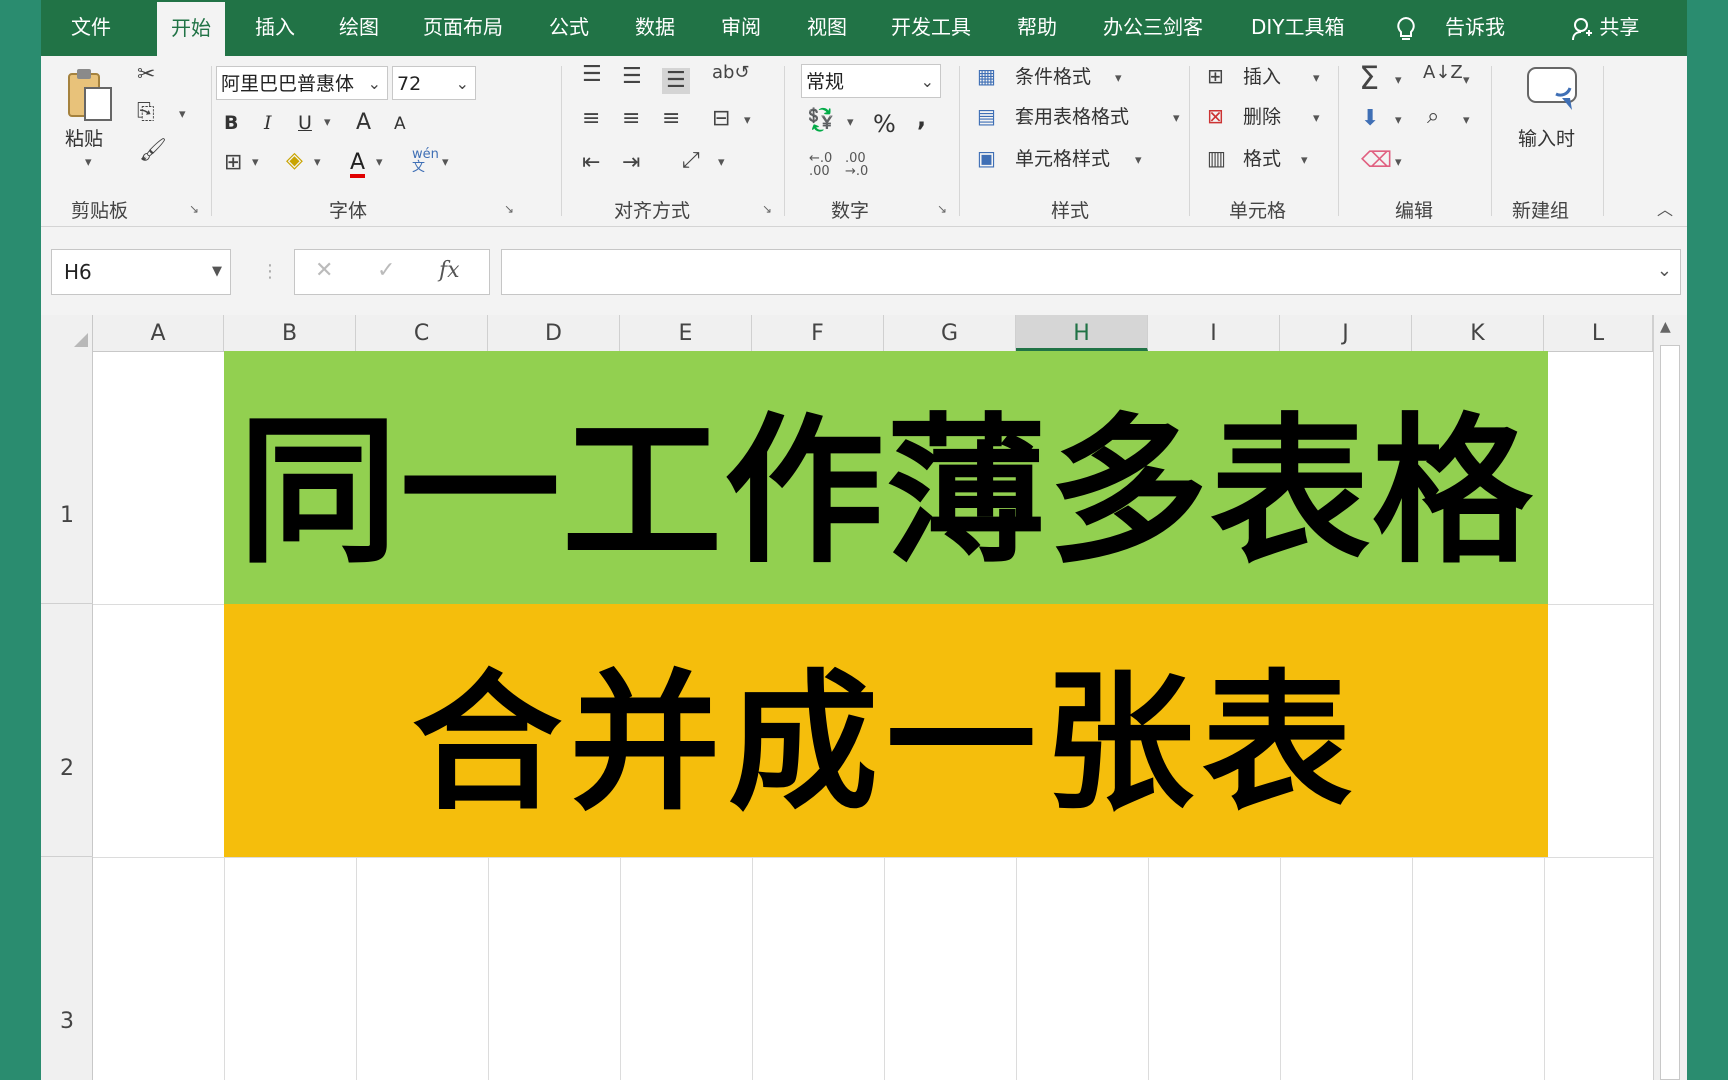 This screenshot has width=1728, height=1080. Describe the element at coordinates (691, 161) in the screenshot. I see `text-direction-icon: ⤢` at that location.